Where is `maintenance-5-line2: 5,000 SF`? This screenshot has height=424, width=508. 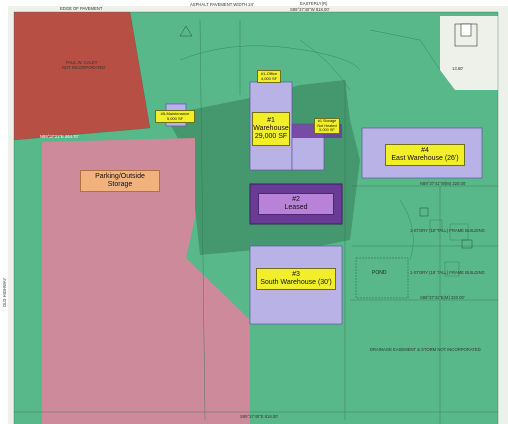
maintenance-5-line2: 5,000 SF is located at coordinates (175, 118).